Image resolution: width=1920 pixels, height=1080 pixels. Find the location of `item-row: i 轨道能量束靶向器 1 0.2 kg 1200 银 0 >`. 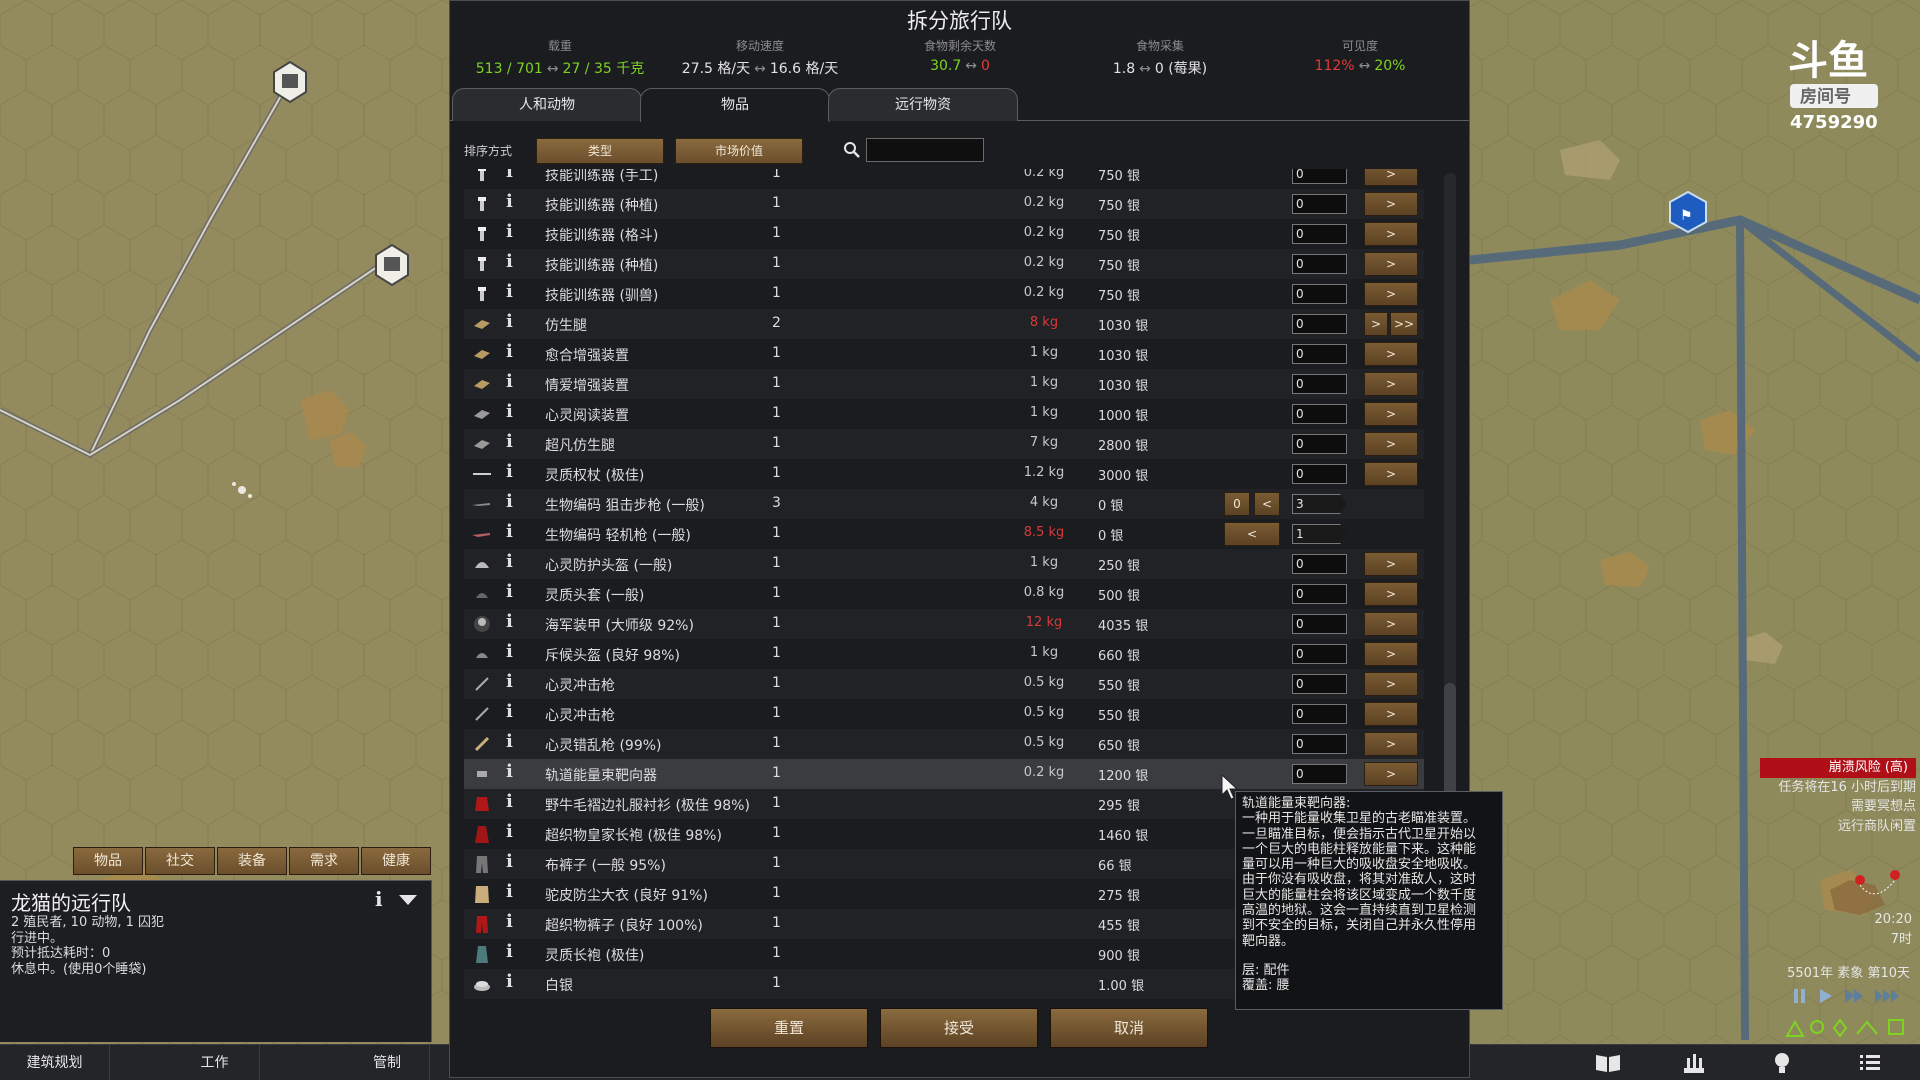

item-row: i 轨道能量束靶向器 1 0.2 kg 1200 银 0 > is located at coordinates (944, 774).